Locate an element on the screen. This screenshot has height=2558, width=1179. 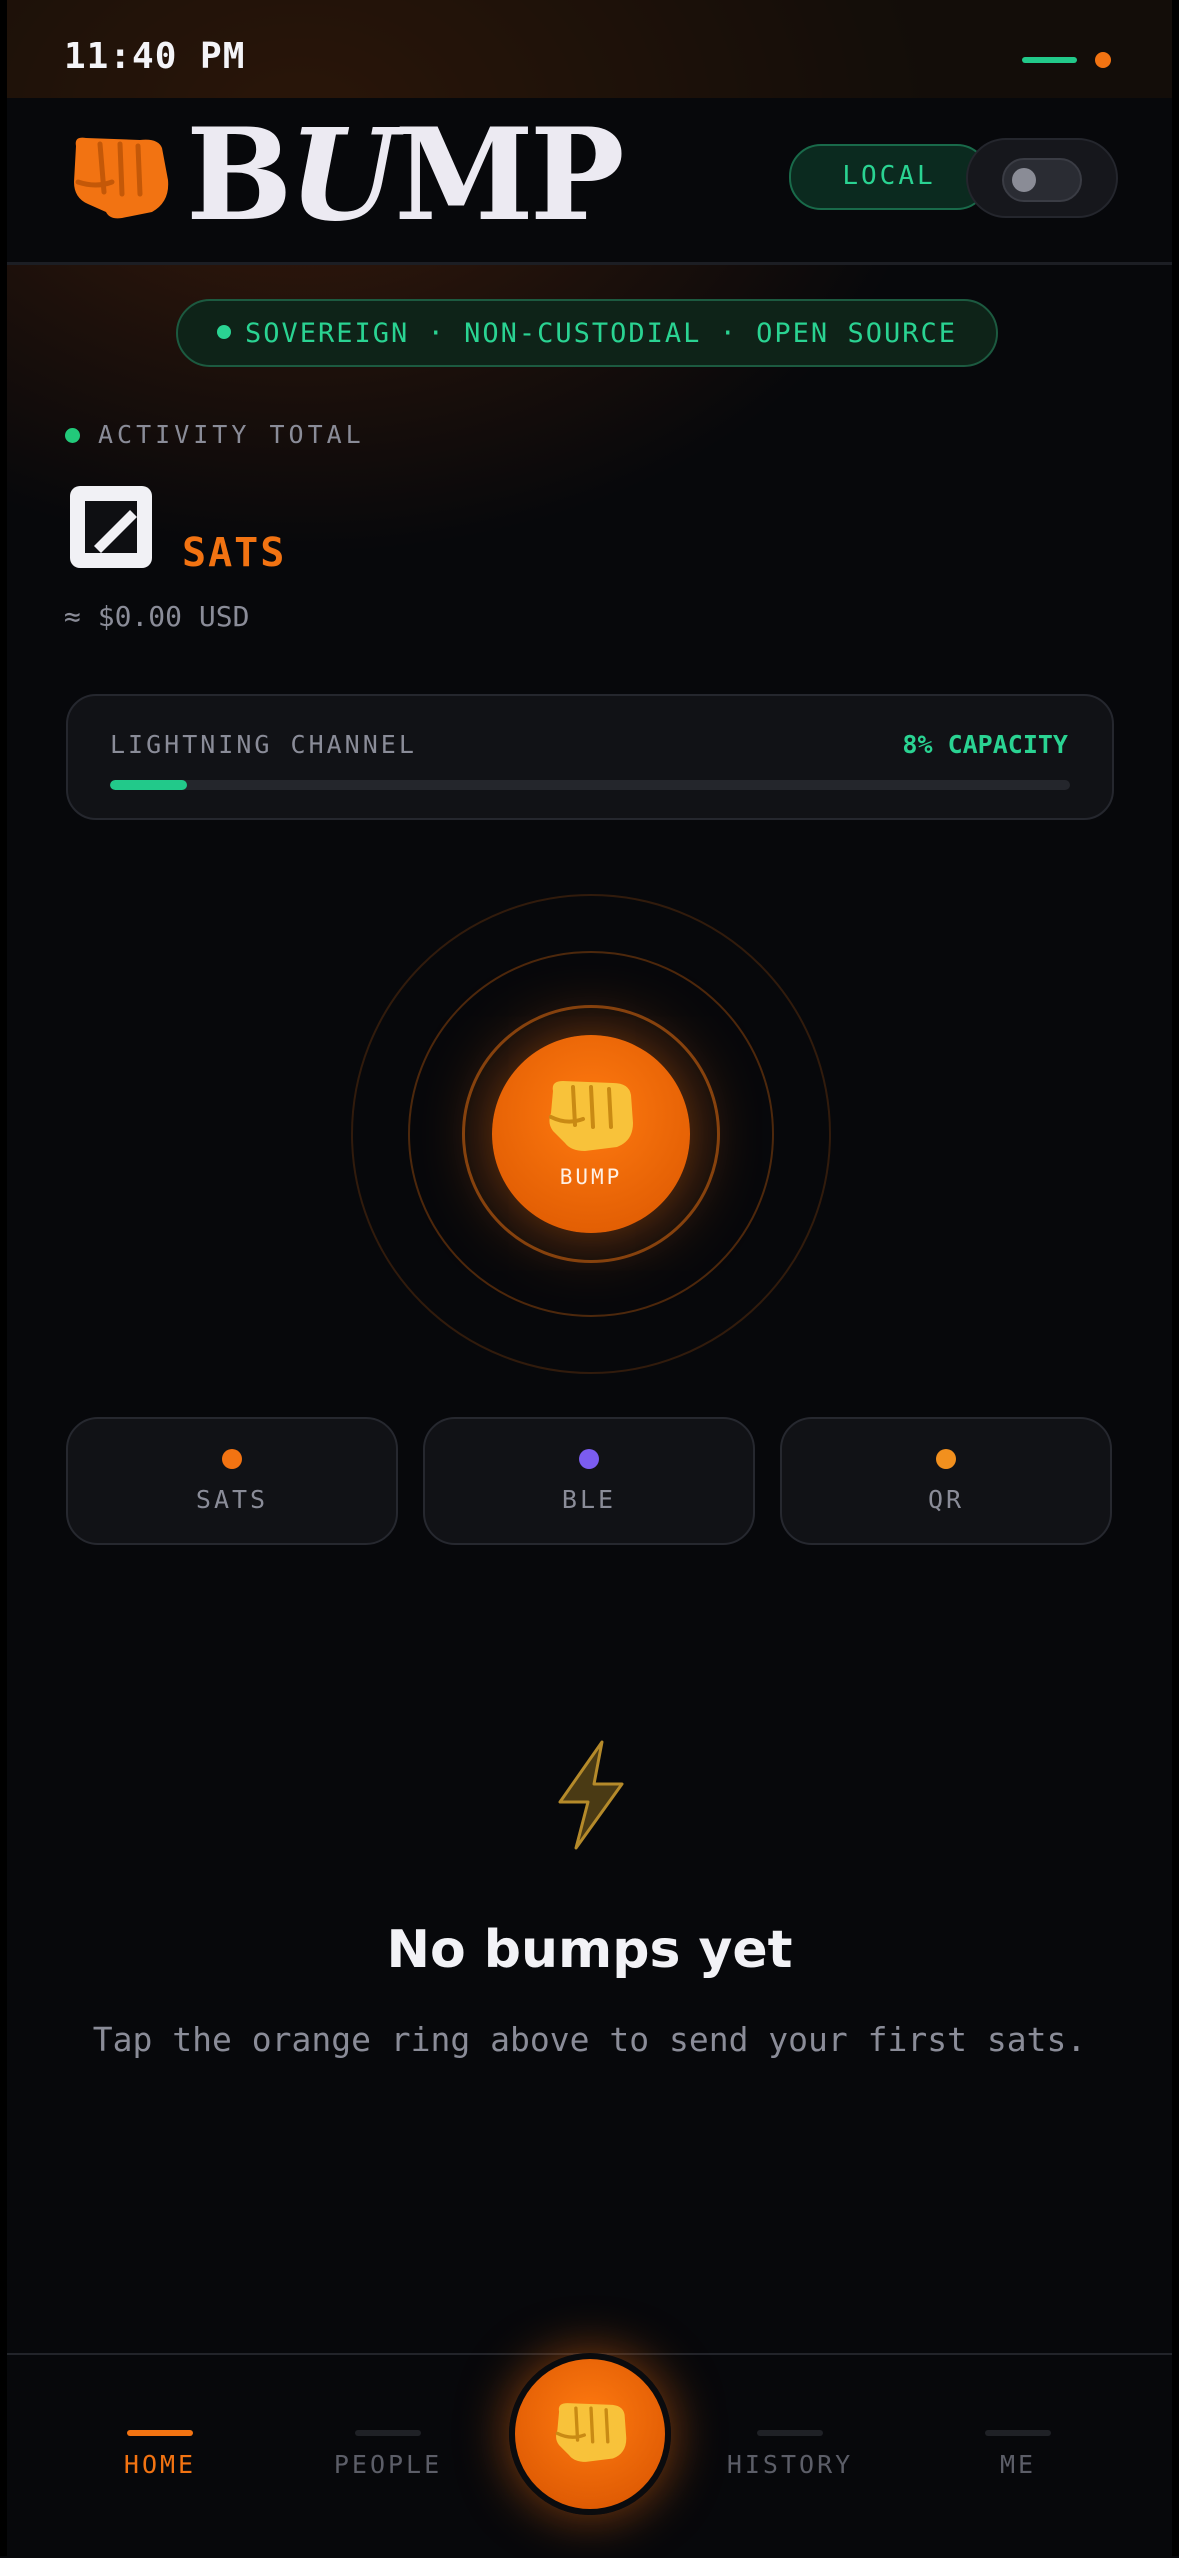
mode-label: BLE is located at coordinates (589, 1499).